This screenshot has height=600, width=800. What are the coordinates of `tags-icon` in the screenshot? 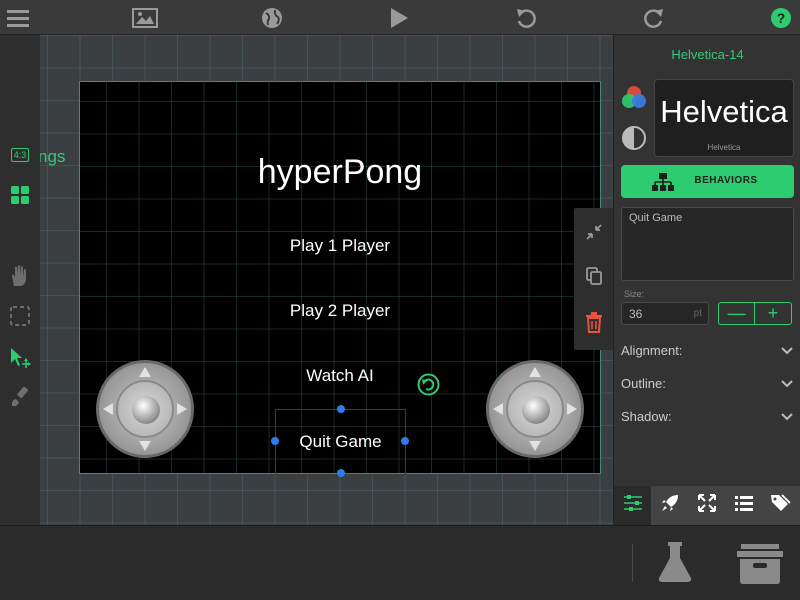 It's located at (781, 505).